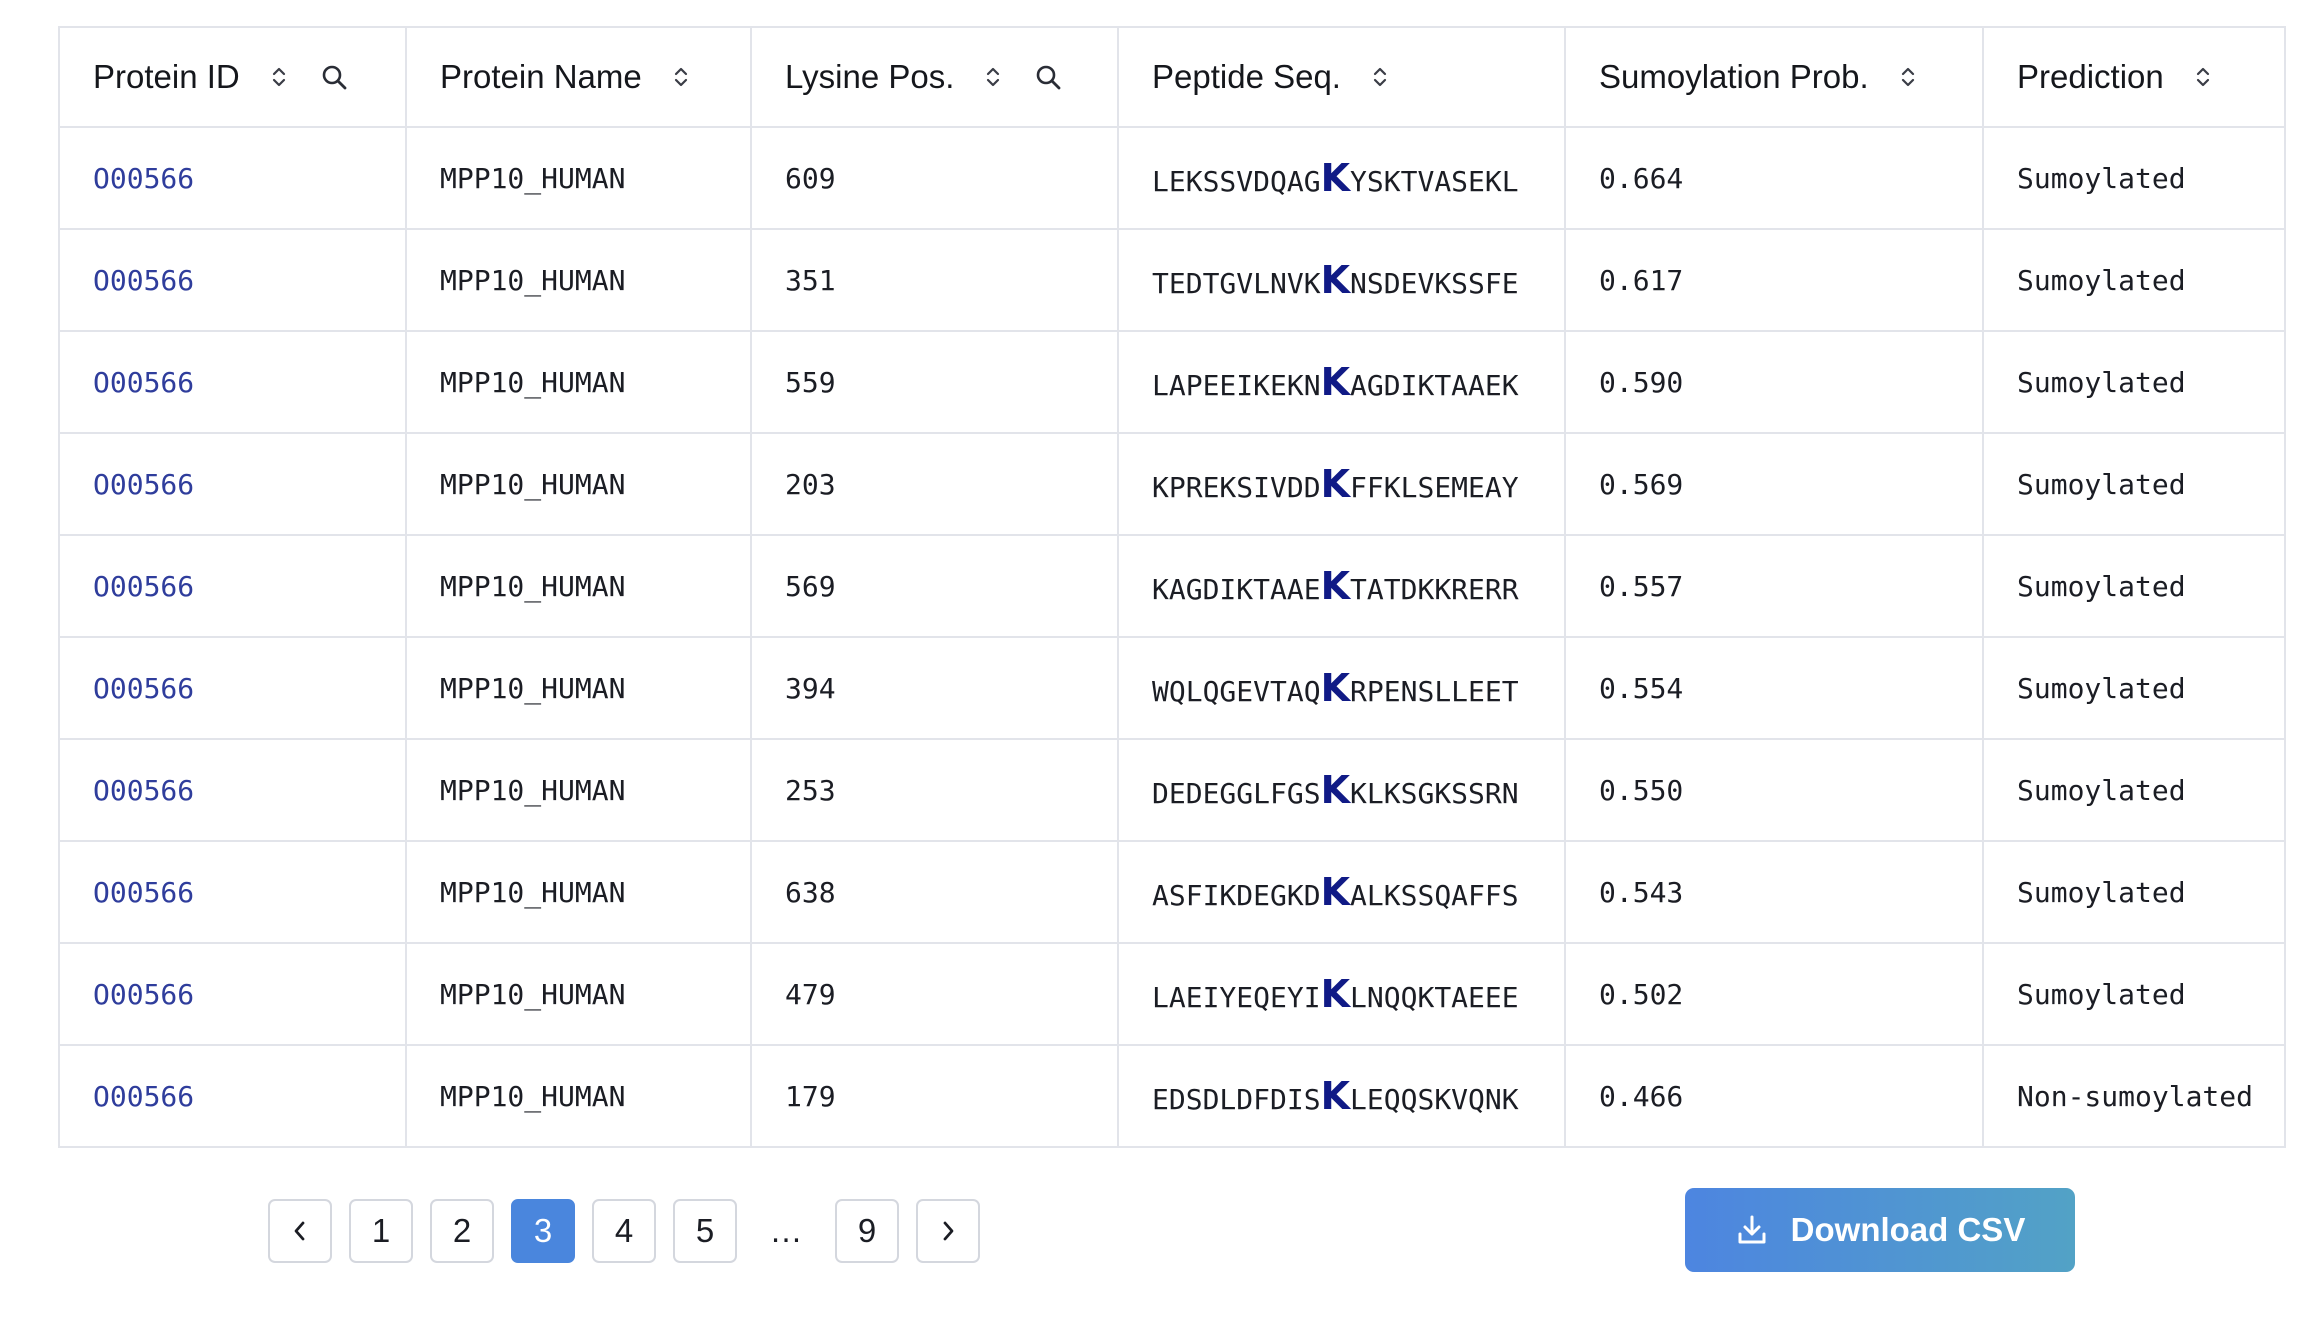  What do you see at coordinates (705, 1231) in the screenshot?
I see `page-button: 5` at bounding box center [705, 1231].